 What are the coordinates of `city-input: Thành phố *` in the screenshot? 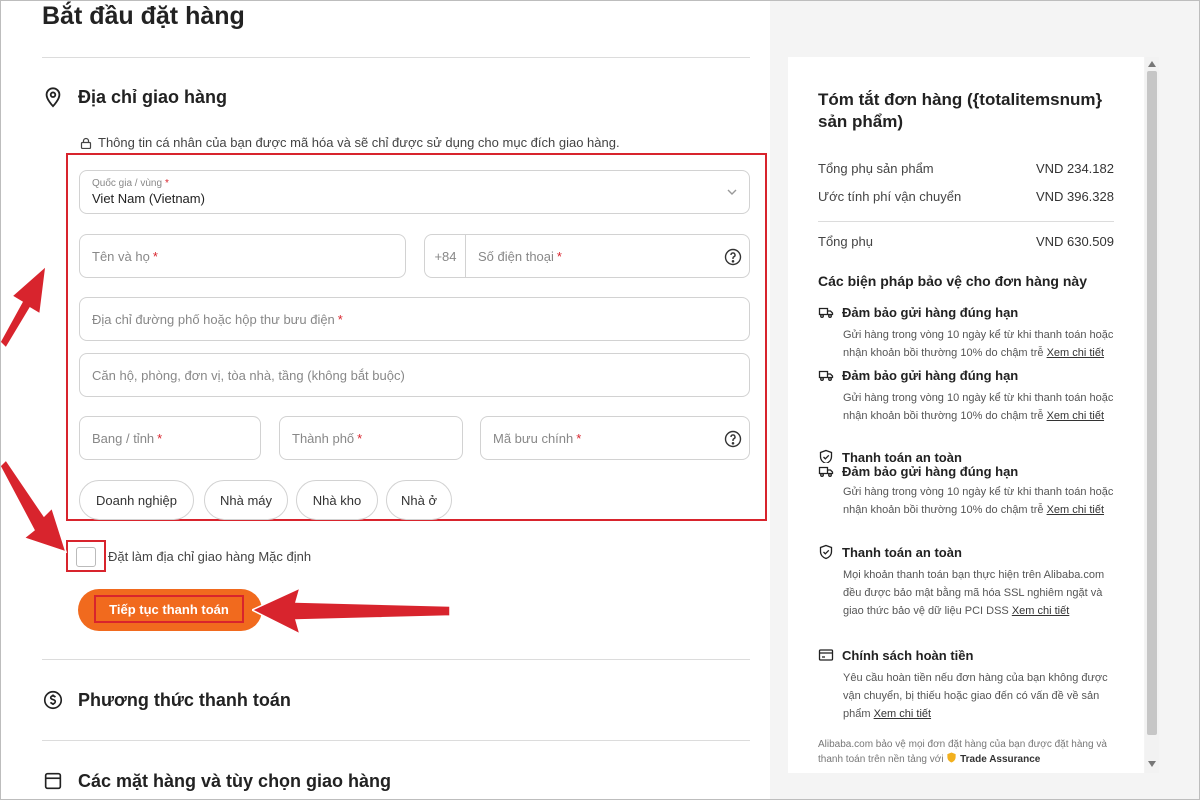 It's located at (371, 438).